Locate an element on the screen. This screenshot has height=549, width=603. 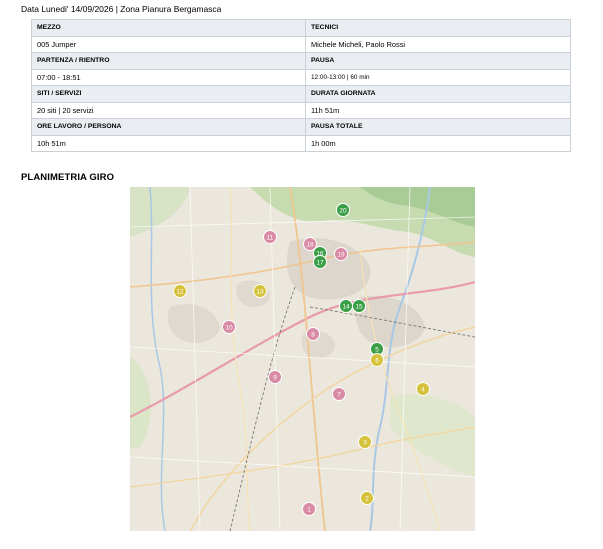
map-marker-label: 2 is located at coordinates (367, 498).